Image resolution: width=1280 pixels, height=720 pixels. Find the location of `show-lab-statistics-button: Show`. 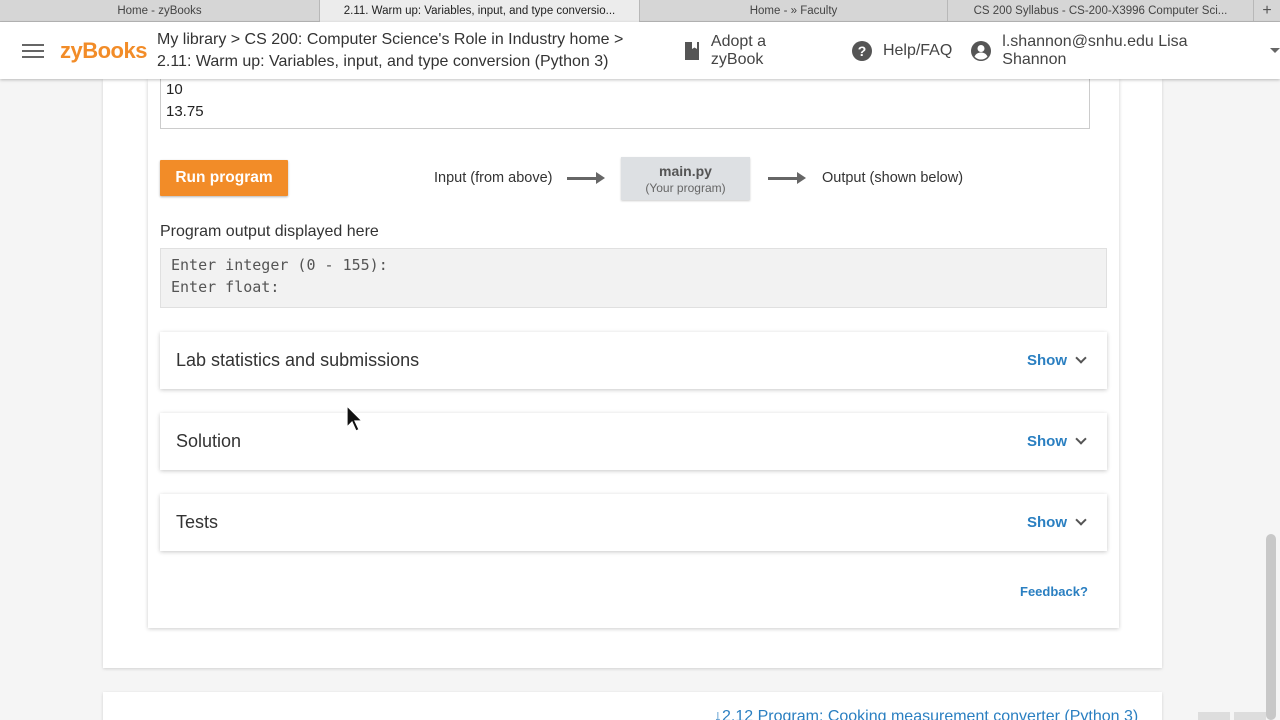

show-lab-statistics-button: Show is located at coordinates (1059, 360).